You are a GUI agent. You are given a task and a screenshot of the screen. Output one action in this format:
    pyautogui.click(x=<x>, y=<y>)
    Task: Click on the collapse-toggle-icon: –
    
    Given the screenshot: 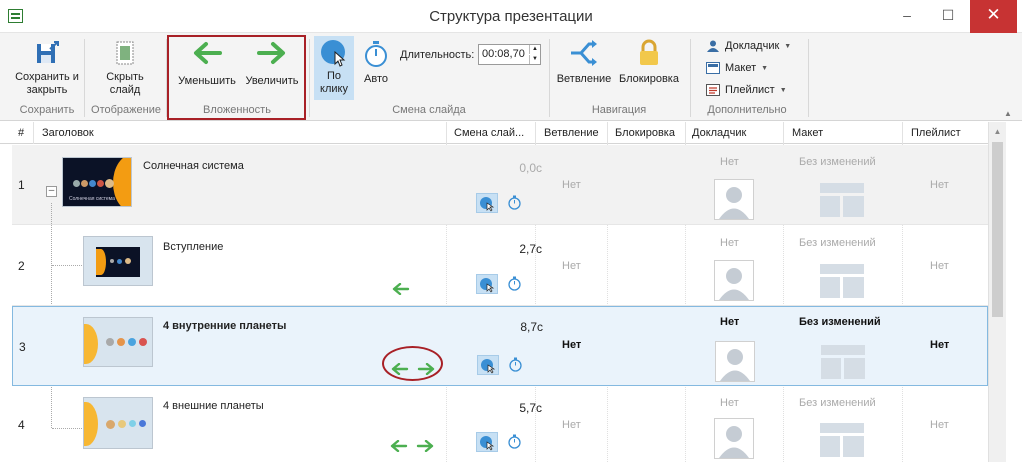 What is the action you would take?
    pyautogui.click(x=51, y=191)
    